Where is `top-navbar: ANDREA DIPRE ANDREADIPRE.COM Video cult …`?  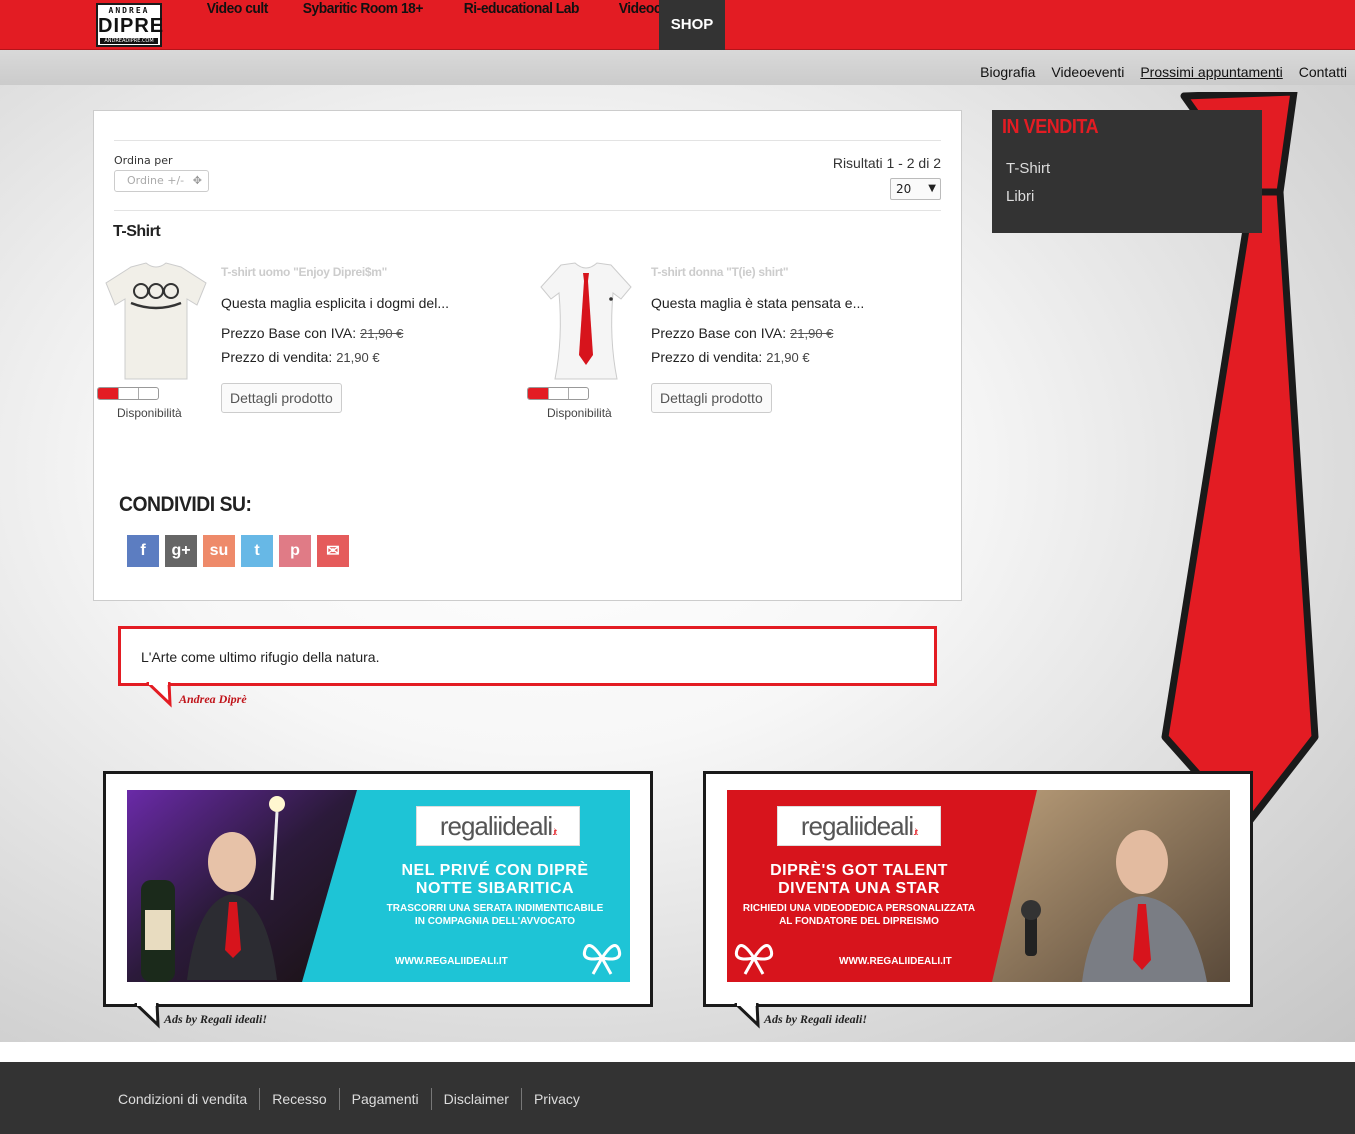 top-navbar: ANDREA DIPRE ANDREADIPRE.COM Video cult … is located at coordinates (677, 25).